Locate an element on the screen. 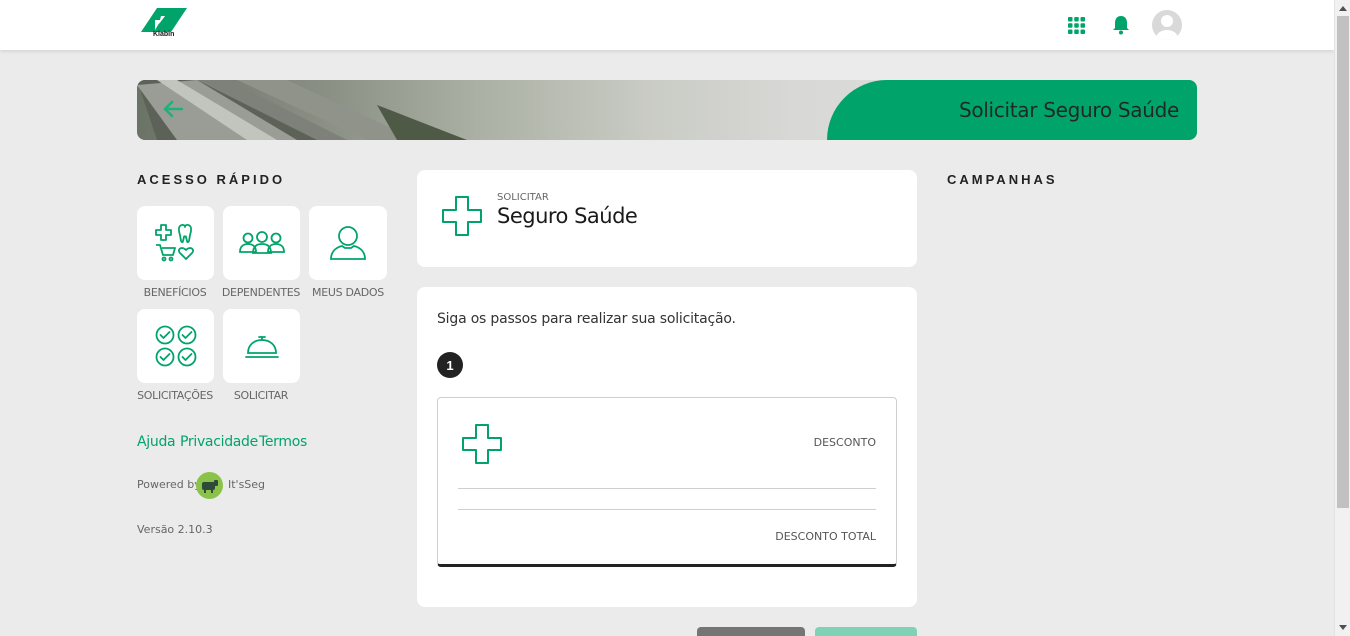 The width and height of the screenshot is (1350, 636). tile-benefits is located at coordinates (175, 243).